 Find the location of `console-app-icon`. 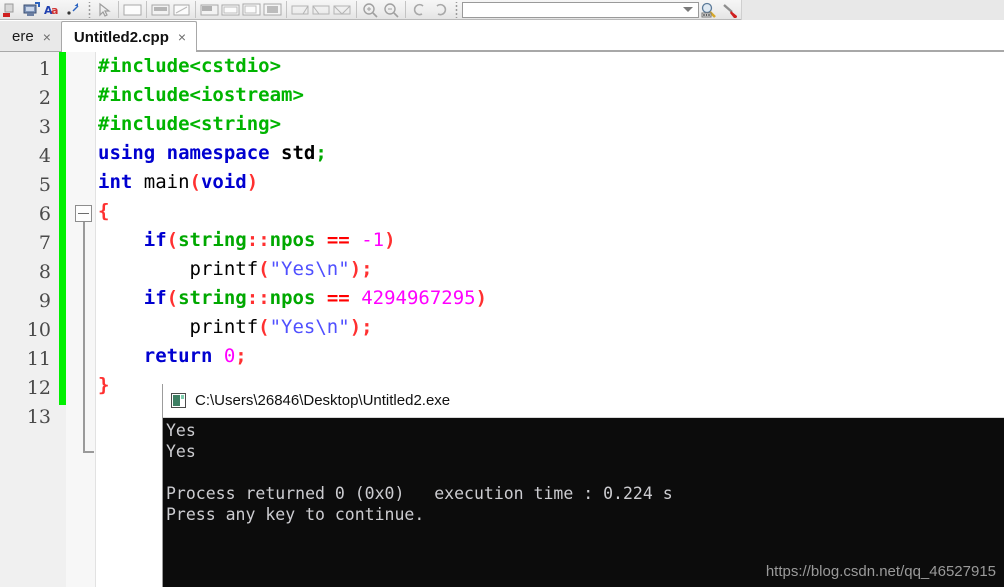

console-app-icon is located at coordinates (178, 400).